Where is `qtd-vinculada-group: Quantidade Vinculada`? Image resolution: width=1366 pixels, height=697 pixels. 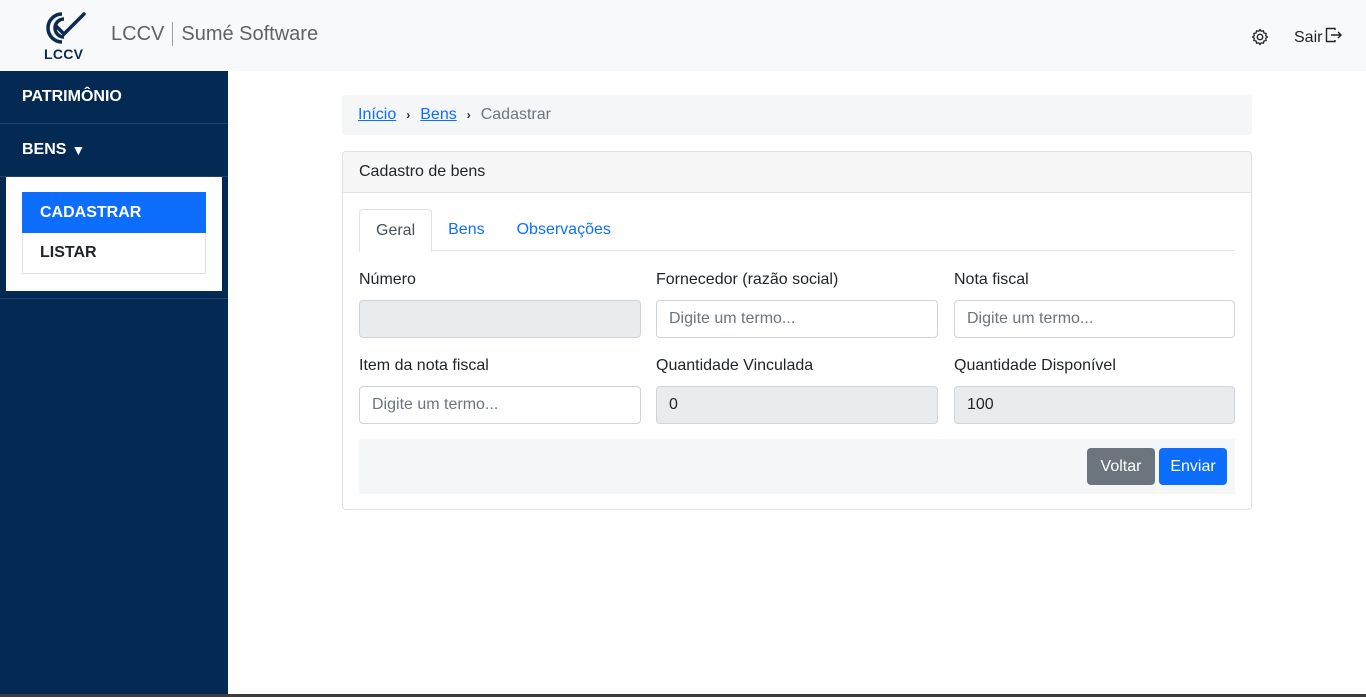 qtd-vinculada-group: Quantidade Vinculada is located at coordinates (797, 390).